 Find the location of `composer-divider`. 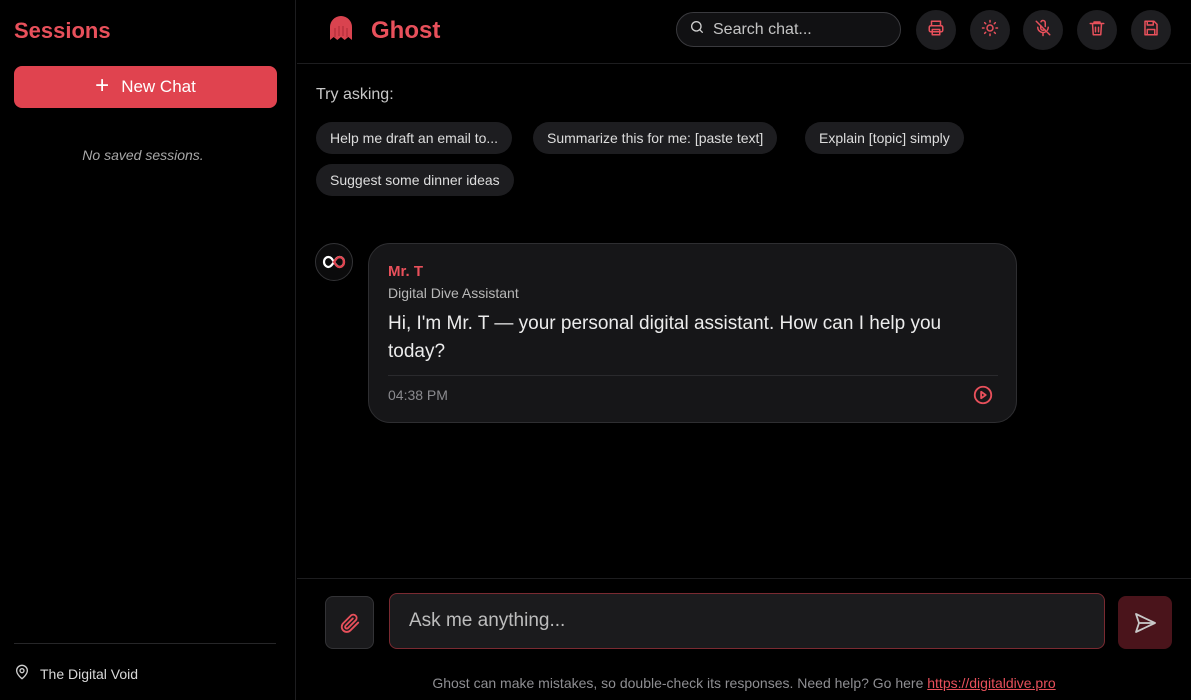

composer-divider is located at coordinates (744, 578).